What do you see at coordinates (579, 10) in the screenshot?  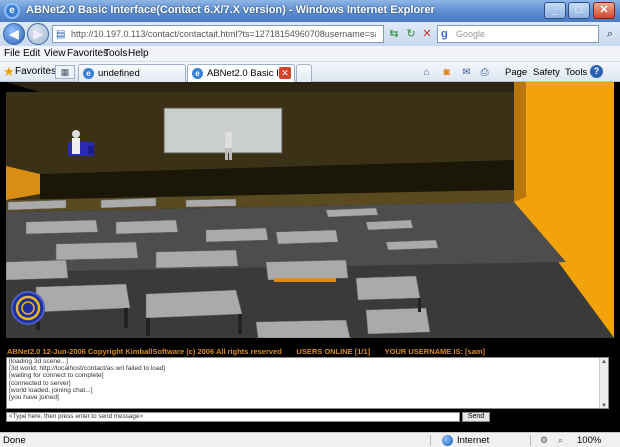 I see `maximize-button: □` at bounding box center [579, 10].